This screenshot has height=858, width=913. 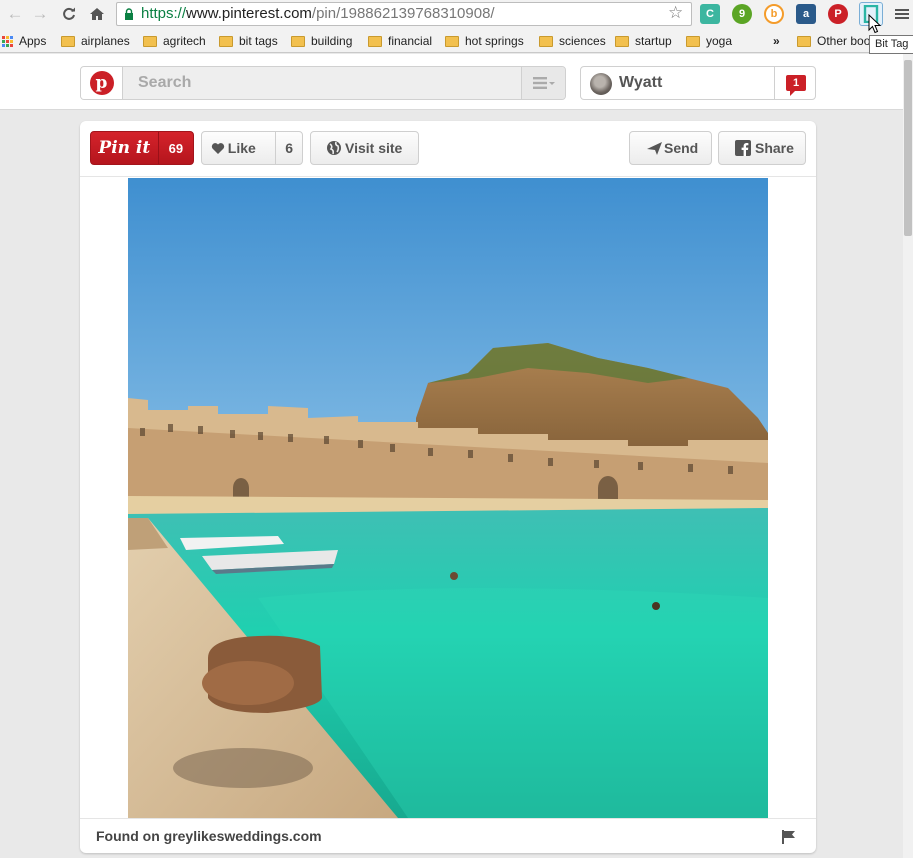 What do you see at coordinates (643, 41) in the screenshot?
I see `bookmark-folder: startup` at bounding box center [643, 41].